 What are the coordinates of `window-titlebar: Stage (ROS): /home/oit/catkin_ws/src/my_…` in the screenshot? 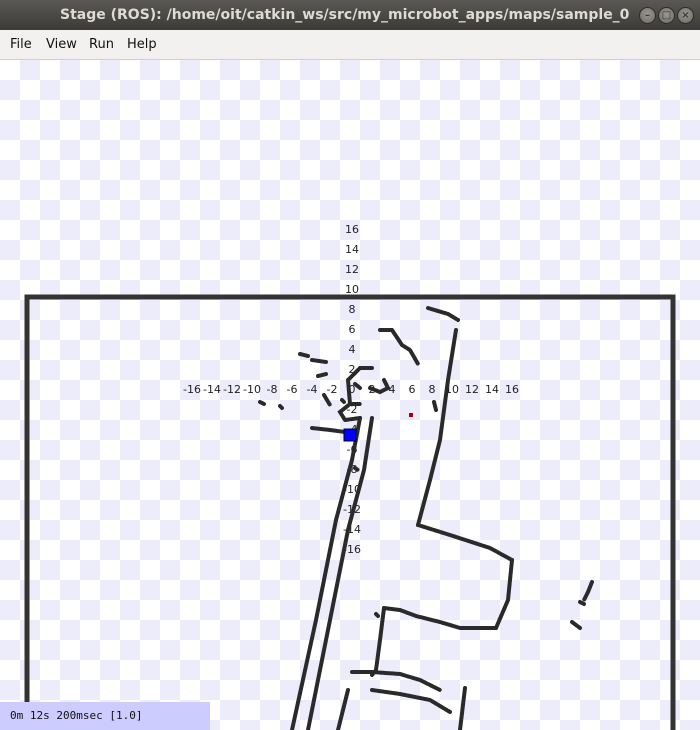 It's located at (350, 15).